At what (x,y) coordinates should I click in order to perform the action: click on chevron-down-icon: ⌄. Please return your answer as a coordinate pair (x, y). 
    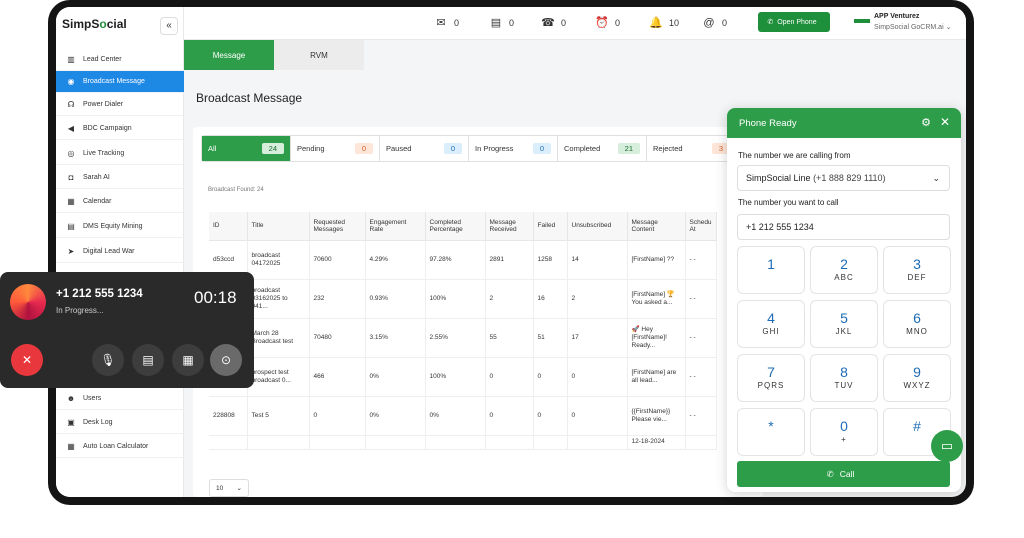
    Looking at the image, I should click on (936, 177).